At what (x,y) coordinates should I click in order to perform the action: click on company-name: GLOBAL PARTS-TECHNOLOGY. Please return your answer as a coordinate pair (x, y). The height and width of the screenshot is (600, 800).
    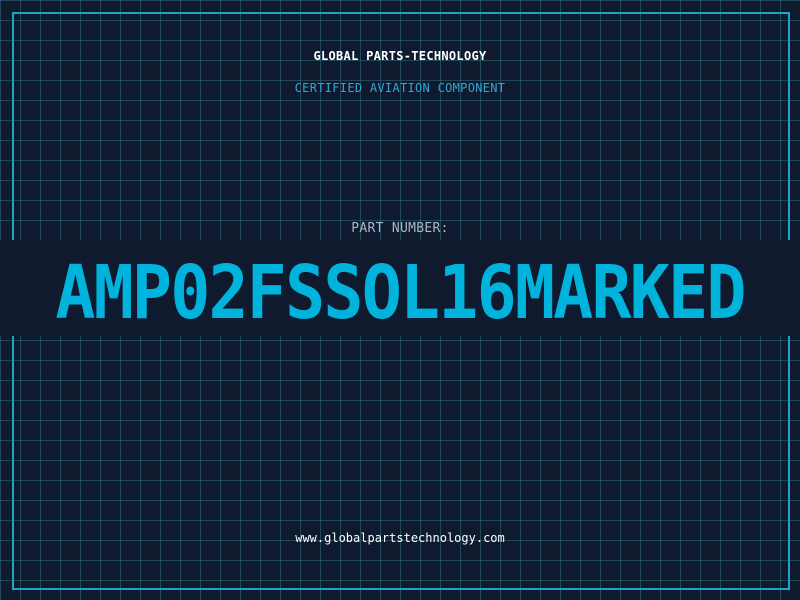
    Looking at the image, I should click on (400, 56).